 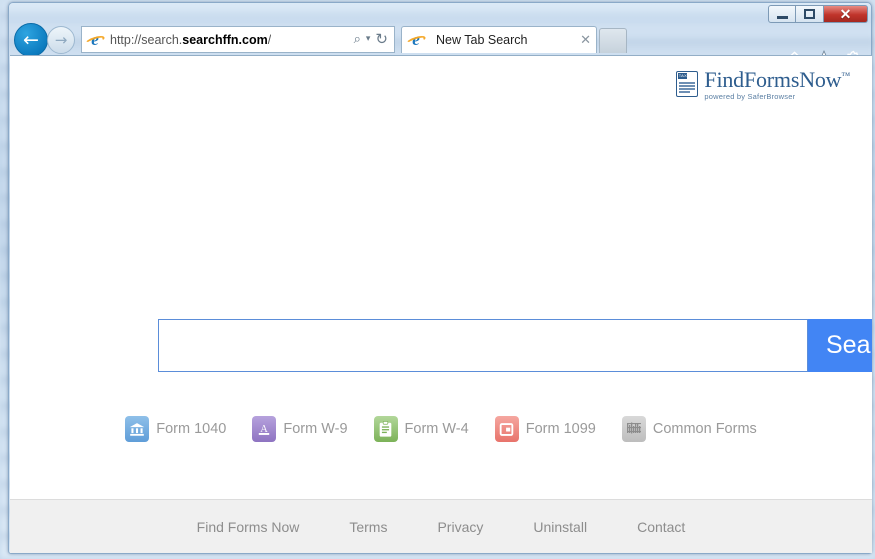 What do you see at coordinates (845, 75) in the screenshot?
I see `trademark-symbol: ™` at bounding box center [845, 75].